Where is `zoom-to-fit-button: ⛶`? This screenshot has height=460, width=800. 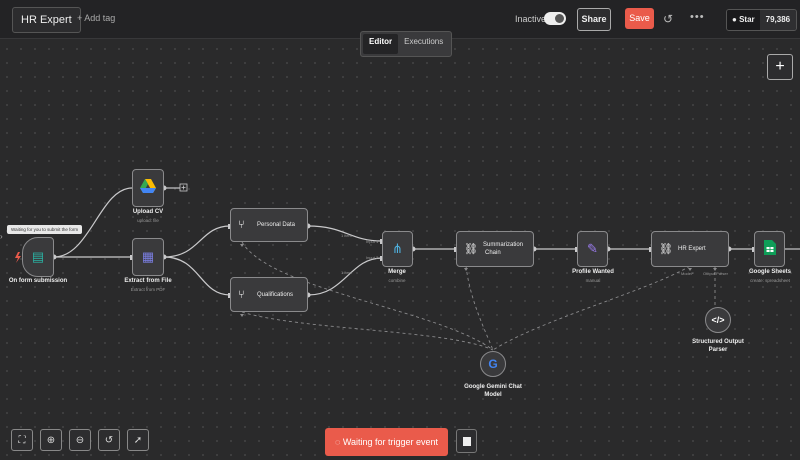
zoom-to-fit-button: ⛶ is located at coordinates (22, 440).